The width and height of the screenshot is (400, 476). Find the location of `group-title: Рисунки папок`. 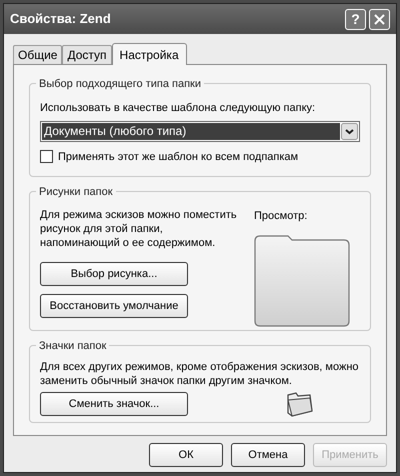

group-title: Рисунки папок is located at coordinates (76, 192).